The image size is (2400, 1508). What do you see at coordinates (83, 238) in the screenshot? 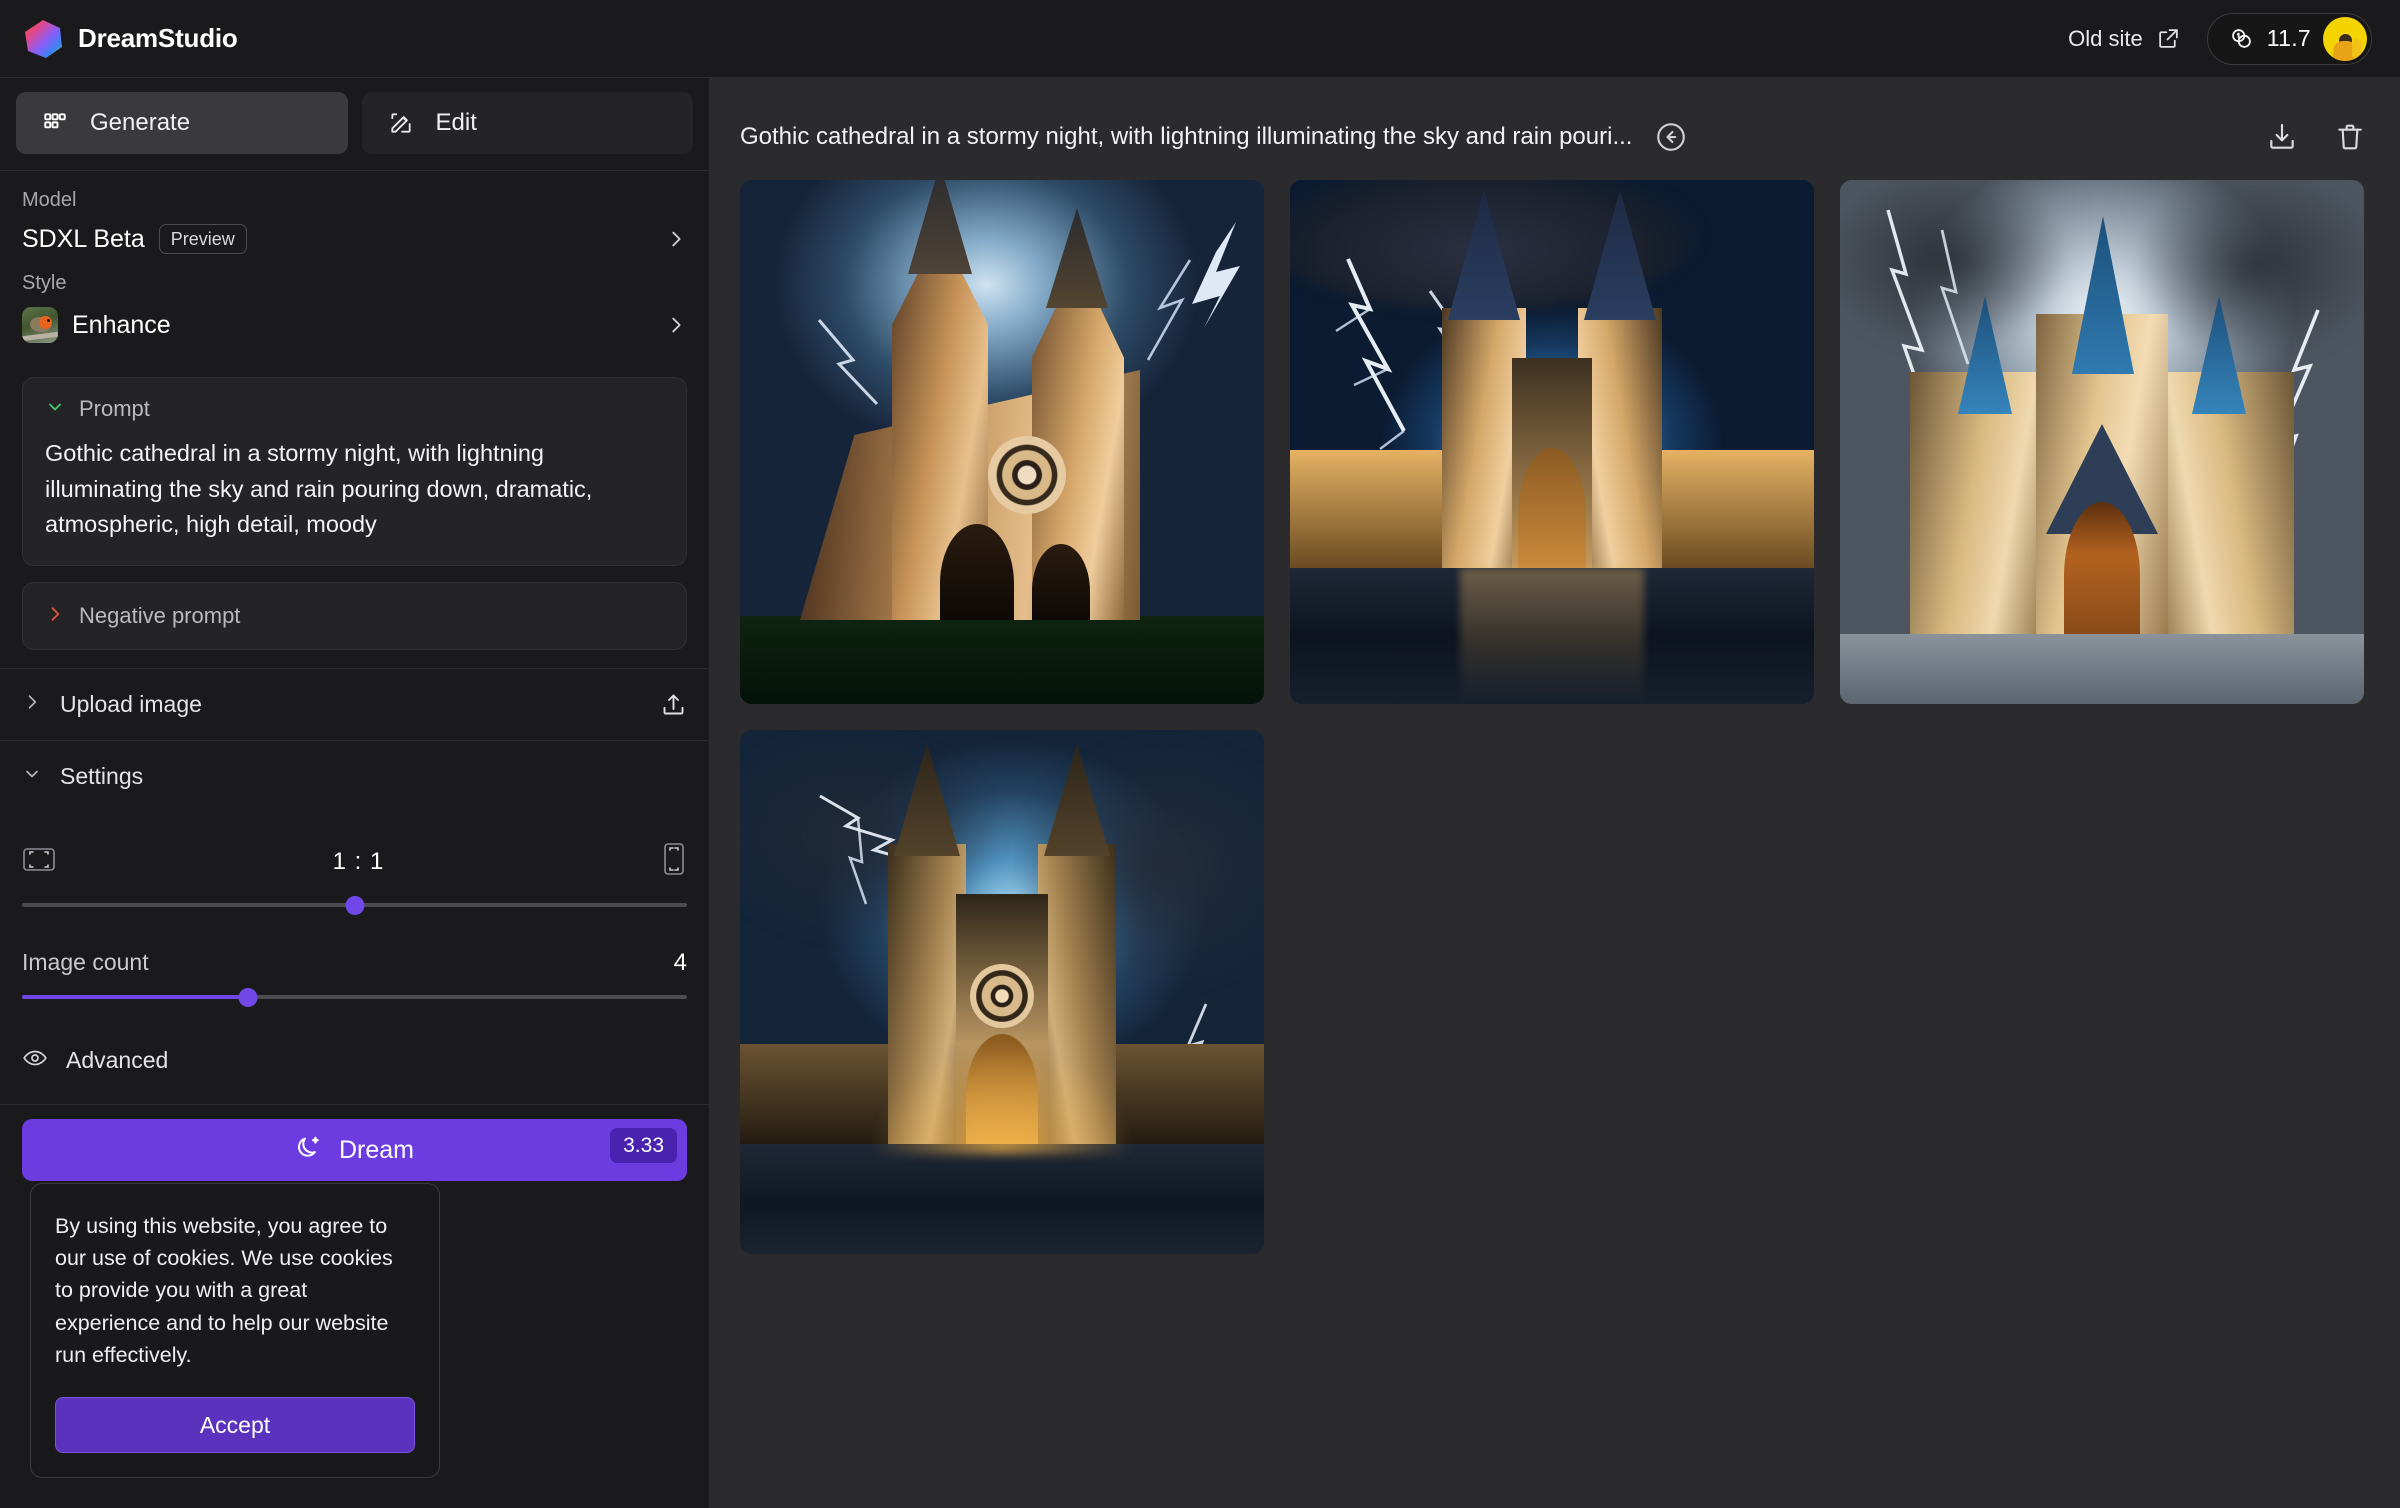
I see `model-value: SDXL Beta` at bounding box center [83, 238].